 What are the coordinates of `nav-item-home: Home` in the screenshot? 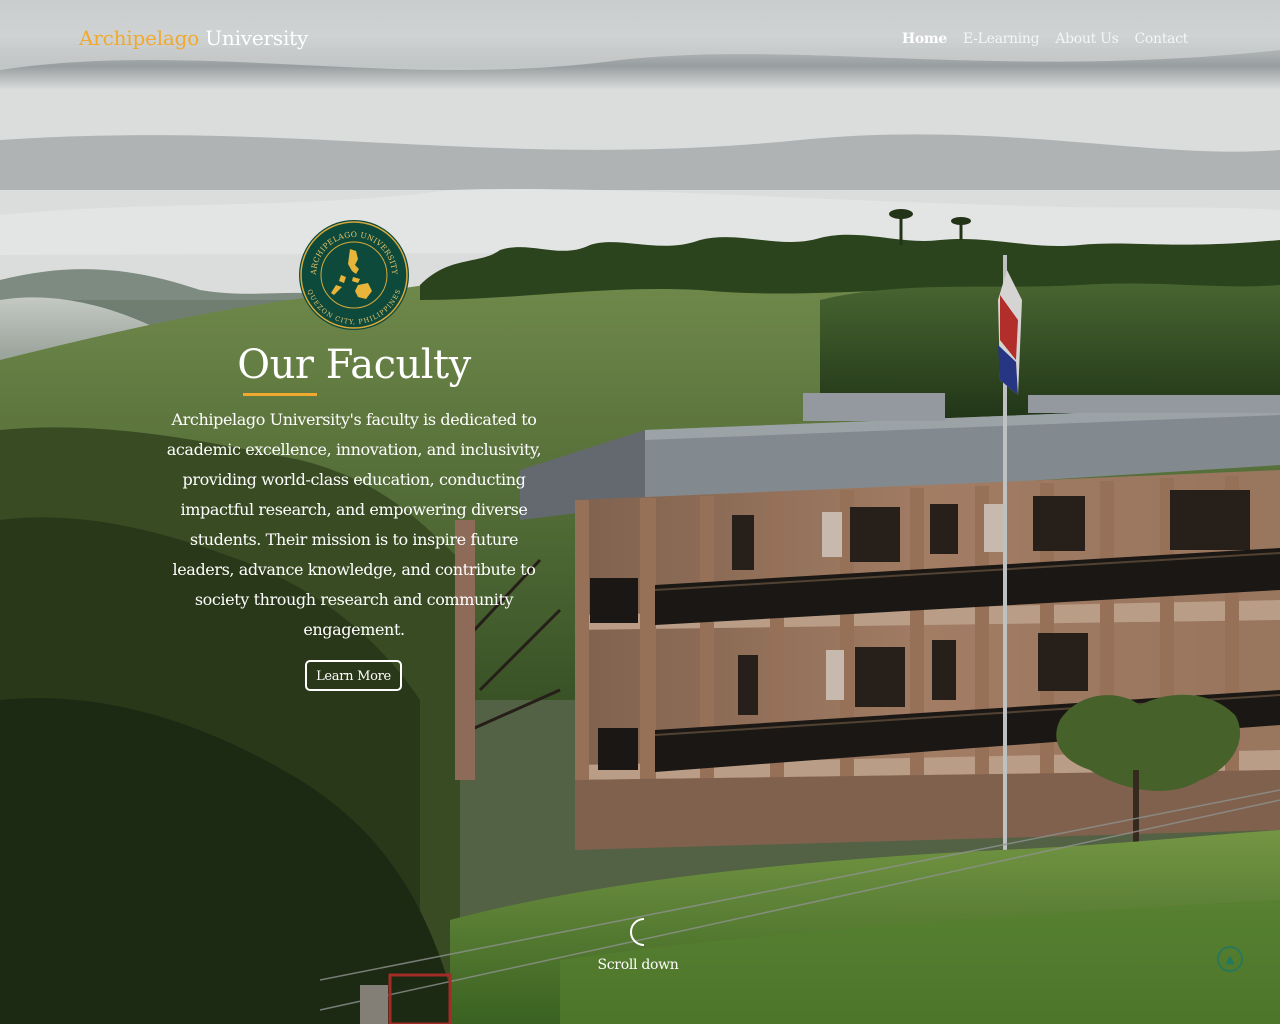 It's located at (924, 39).